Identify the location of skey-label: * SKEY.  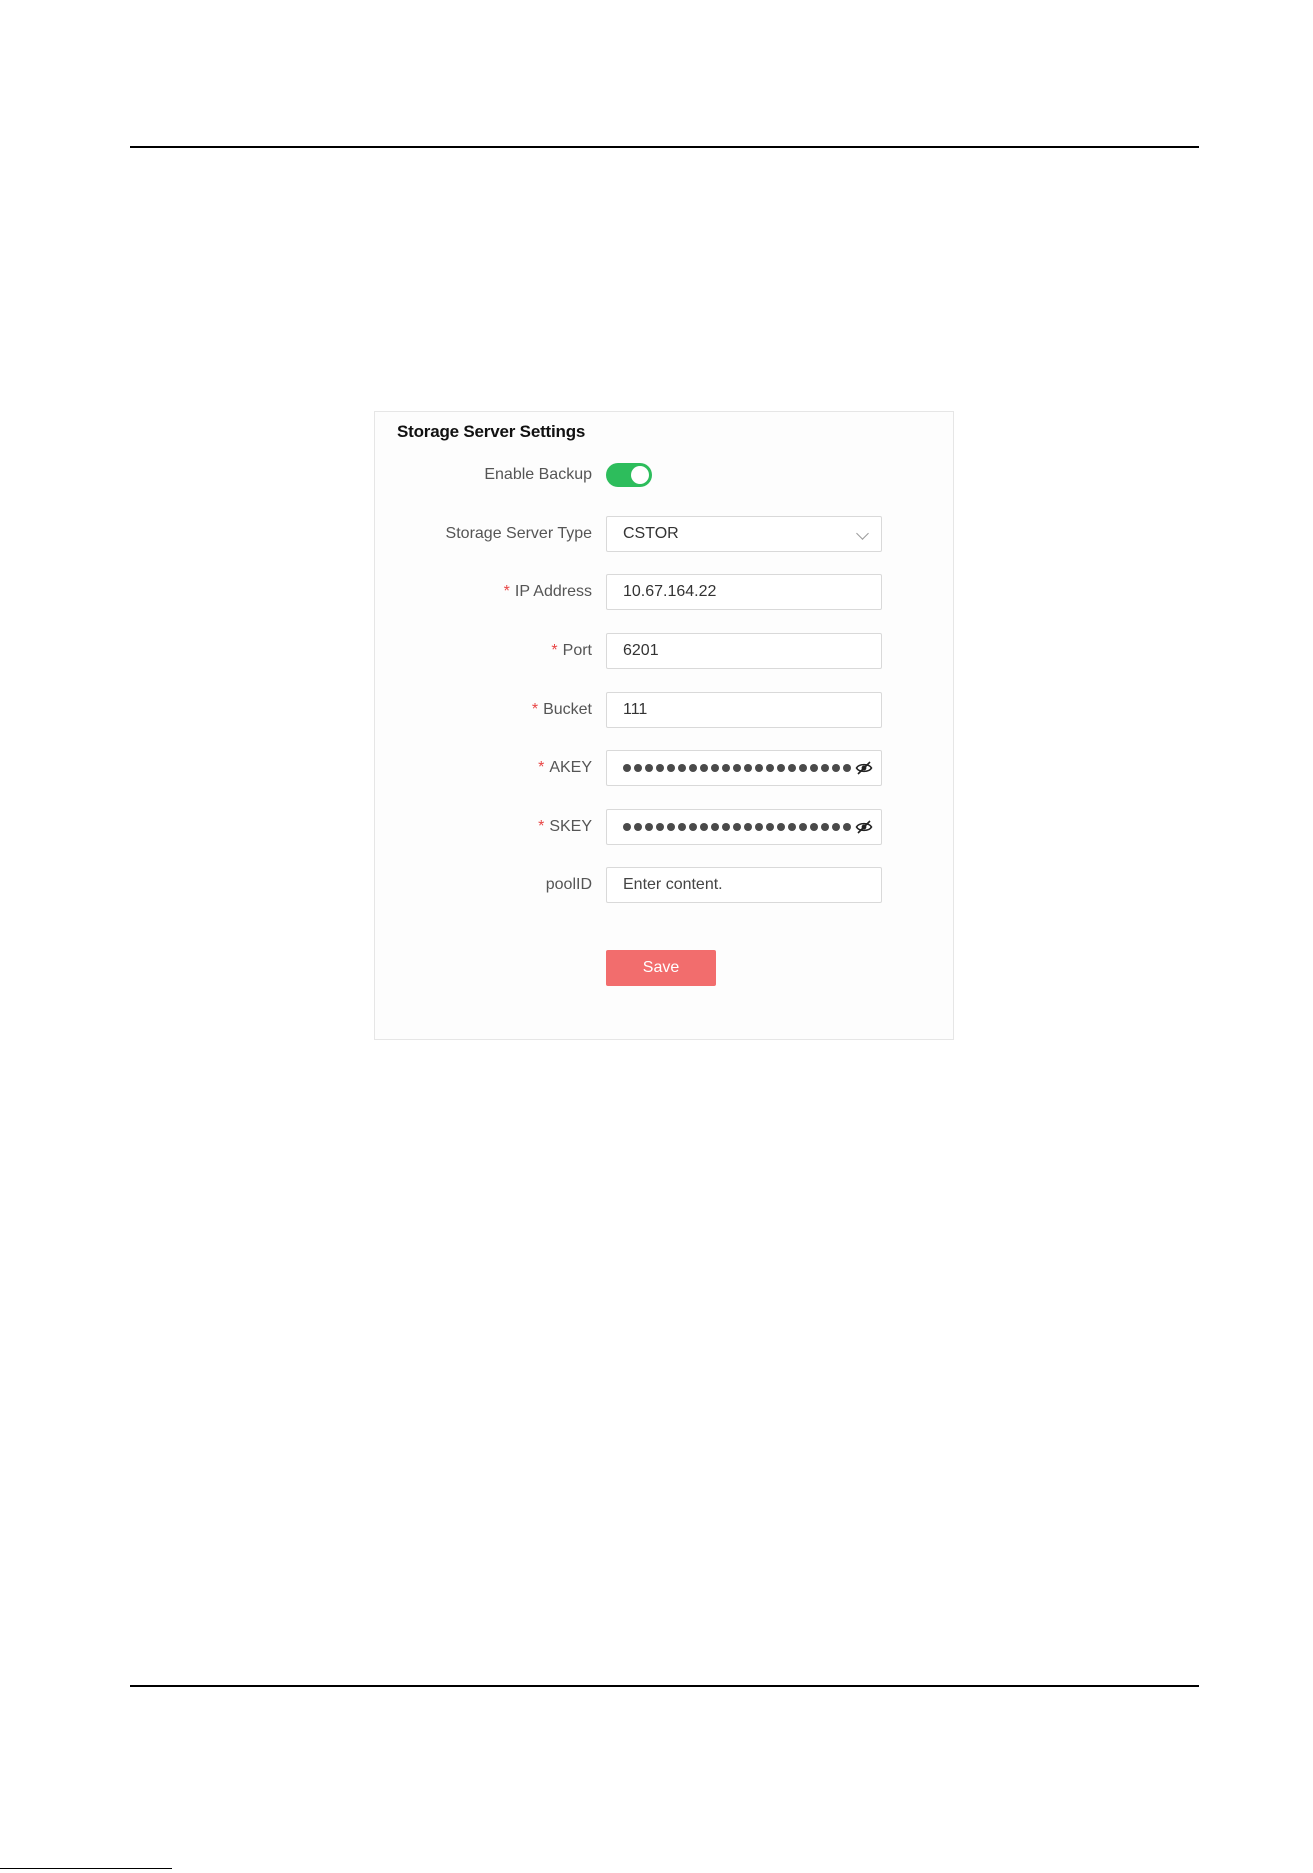
(565, 826).